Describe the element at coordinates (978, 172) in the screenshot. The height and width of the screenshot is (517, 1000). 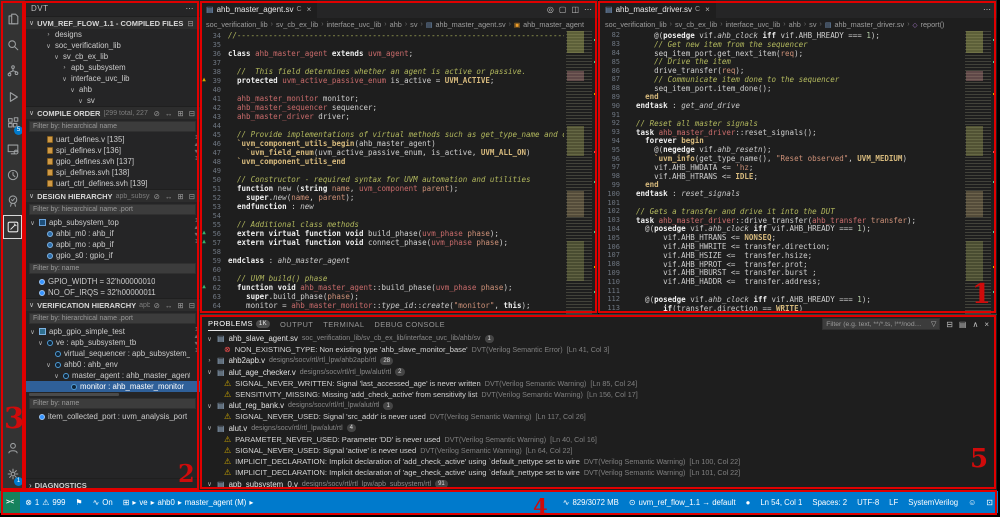
I see `minimap` at that location.